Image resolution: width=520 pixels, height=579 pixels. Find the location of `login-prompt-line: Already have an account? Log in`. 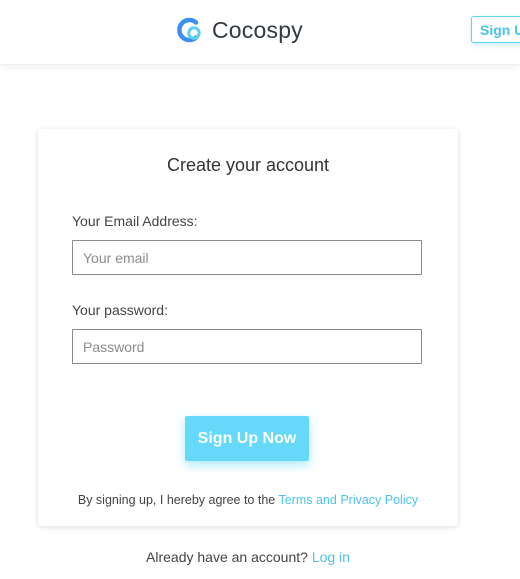

login-prompt-line: Already have an account? Log in is located at coordinates (248, 557).